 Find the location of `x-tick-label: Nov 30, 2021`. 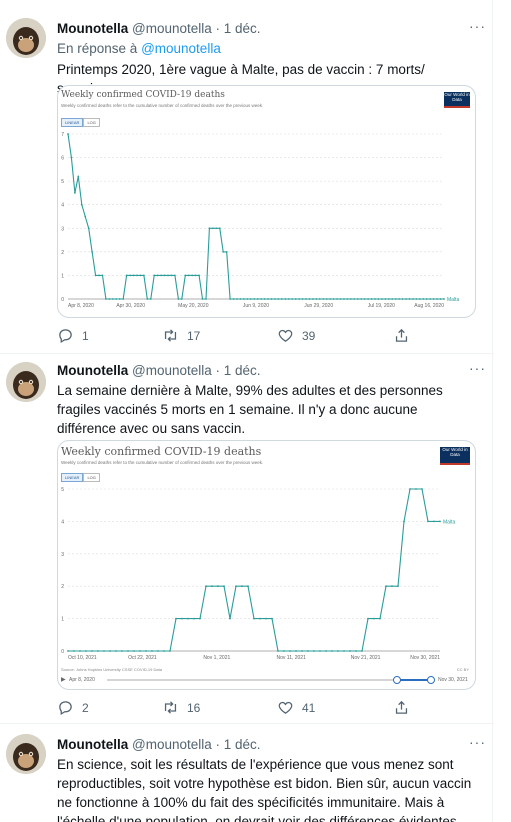

x-tick-label: Nov 30, 2021 is located at coordinates (425, 658).